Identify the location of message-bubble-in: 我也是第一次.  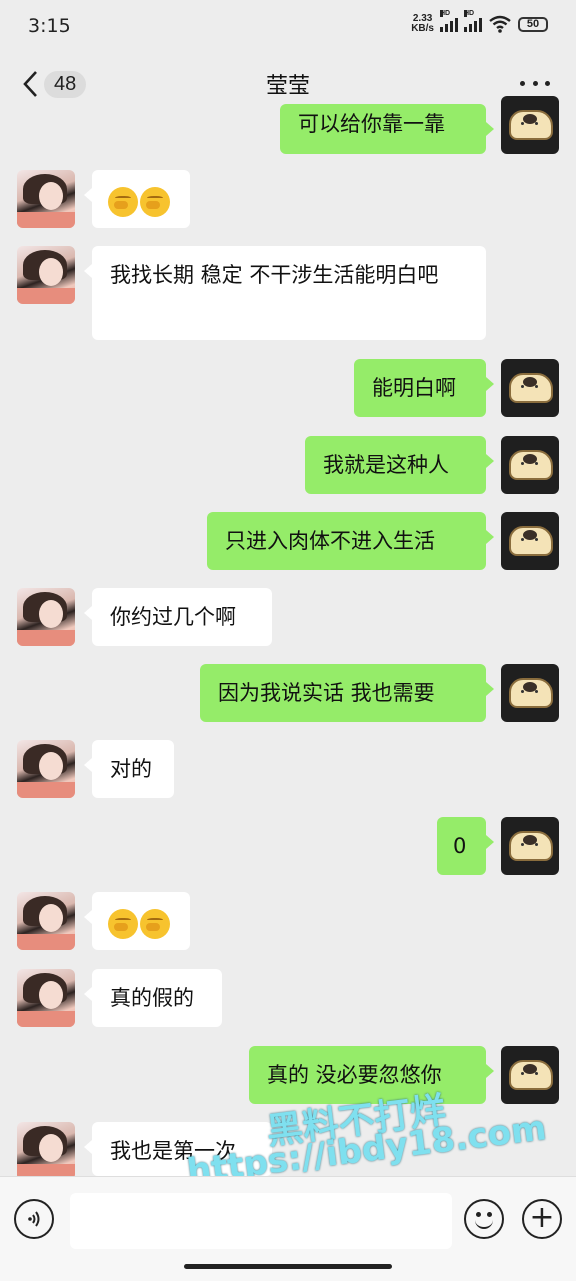
(178, 1149).